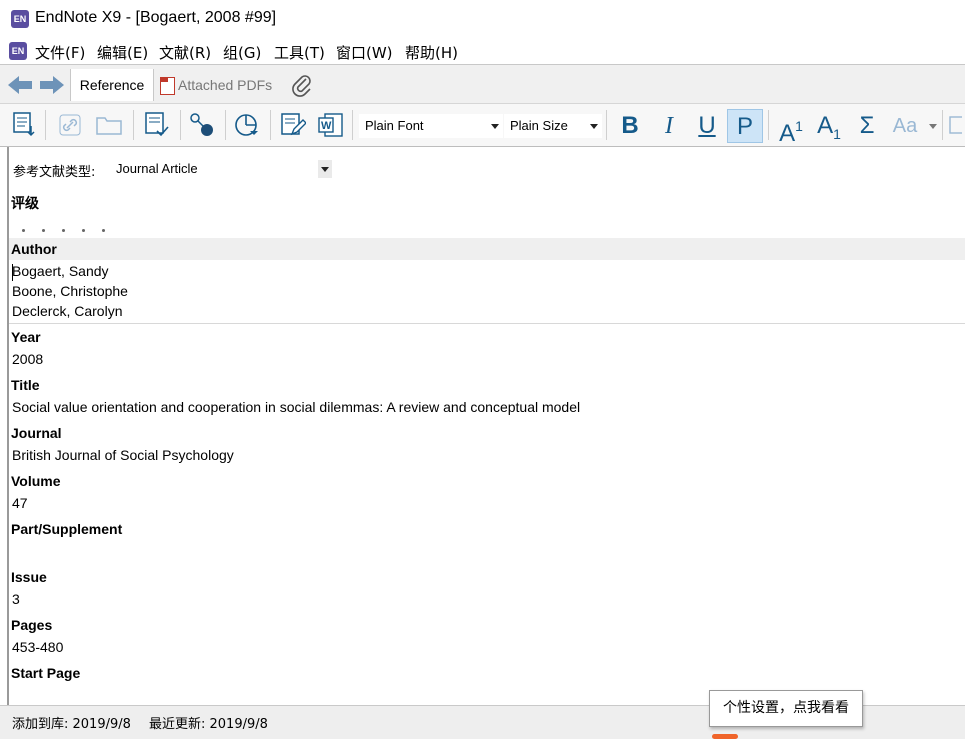 The width and height of the screenshot is (965, 739). I want to click on rating-stars, so click(72, 226).